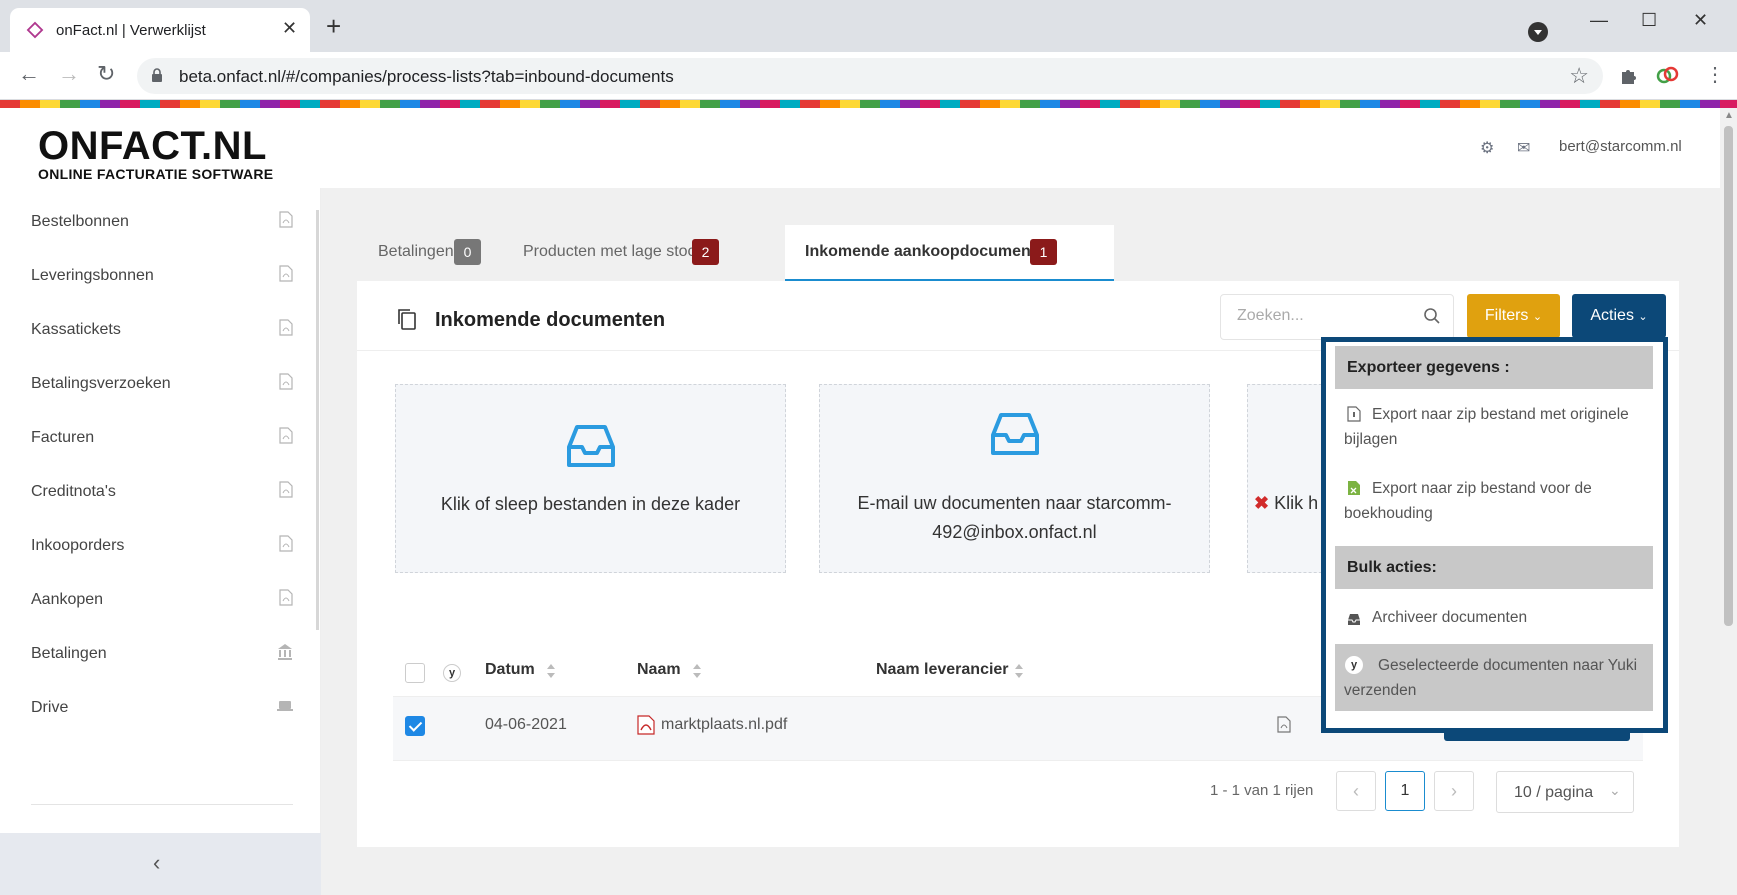 The height and width of the screenshot is (895, 1737). I want to click on inbox-tray-icon, so click(1015, 434).